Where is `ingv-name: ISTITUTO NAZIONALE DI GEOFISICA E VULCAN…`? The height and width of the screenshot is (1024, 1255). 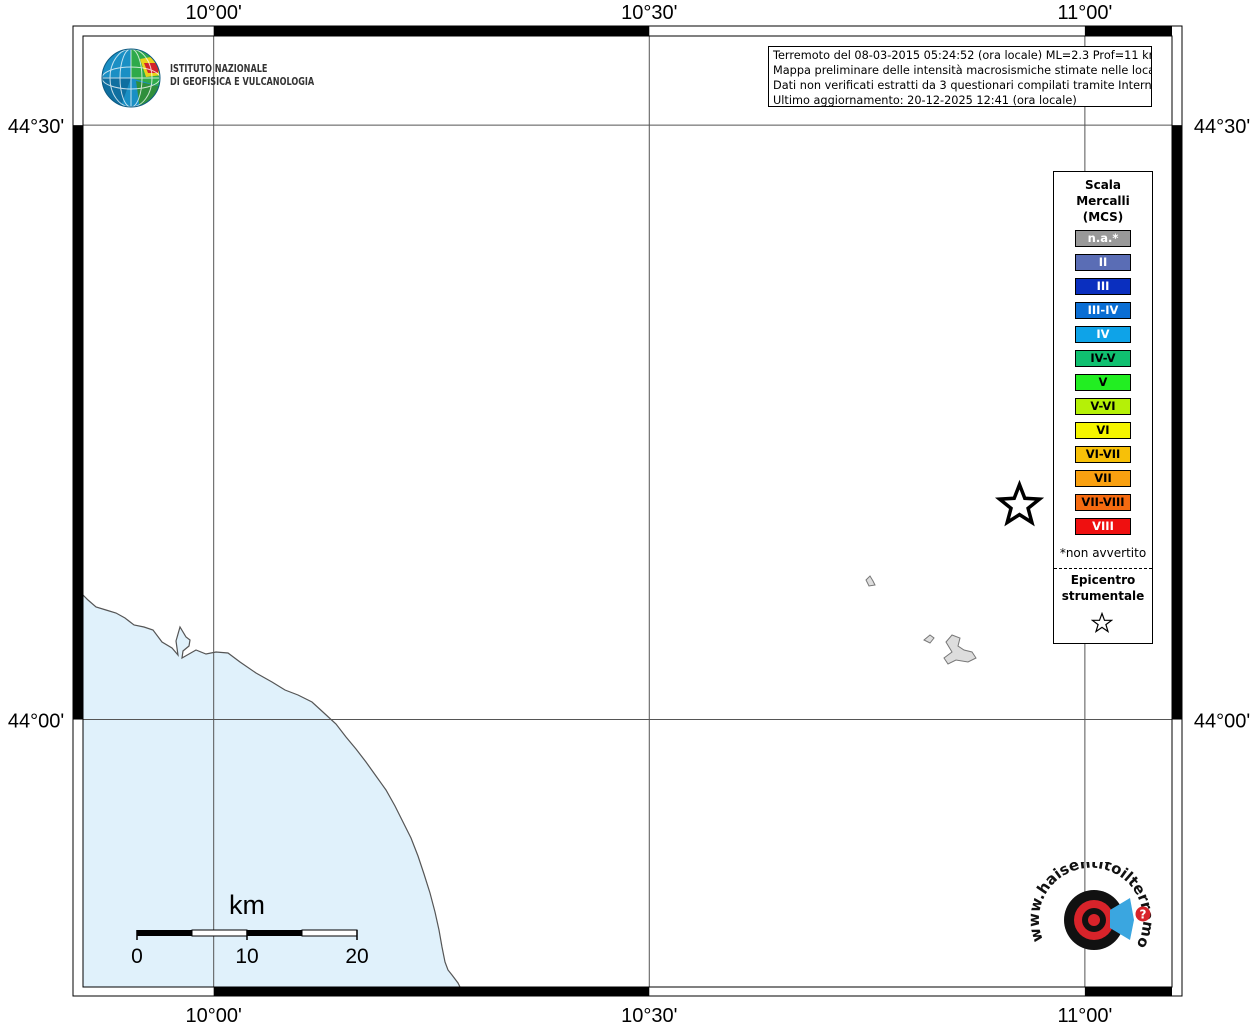 ingv-name: ISTITUTO NAZIONALE DI GEOFISICA E VULCAN… is located at coordinates (242, 75).